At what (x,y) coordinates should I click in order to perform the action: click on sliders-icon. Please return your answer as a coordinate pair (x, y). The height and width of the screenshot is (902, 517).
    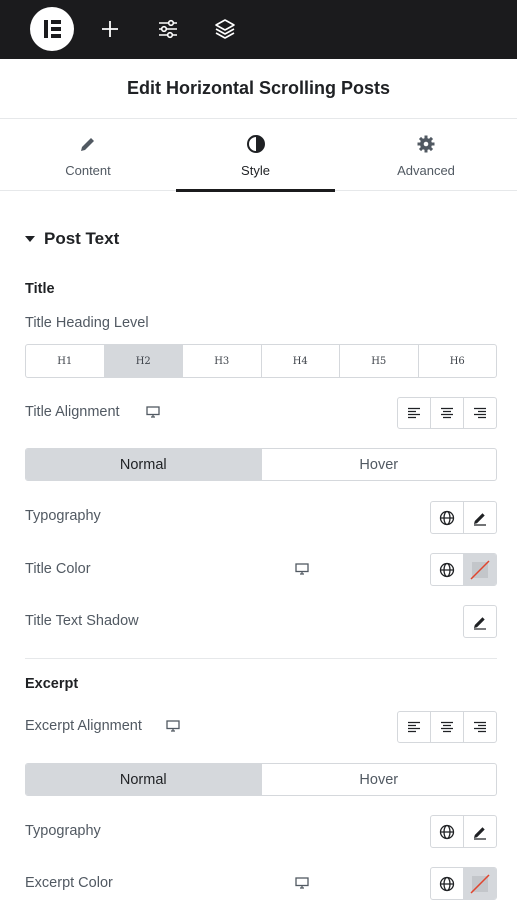
    Looking at the image, I should click on (168, 29).